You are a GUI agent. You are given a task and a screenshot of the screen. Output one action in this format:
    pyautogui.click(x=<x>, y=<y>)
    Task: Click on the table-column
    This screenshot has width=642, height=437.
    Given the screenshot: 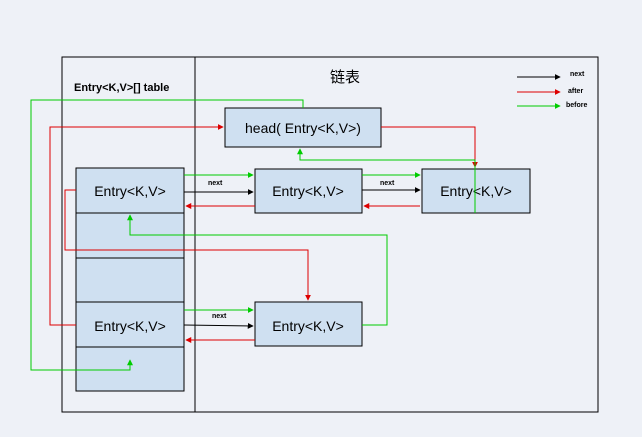 What is the action you would take?
    pyautogui.click(x=130, y=279)
    